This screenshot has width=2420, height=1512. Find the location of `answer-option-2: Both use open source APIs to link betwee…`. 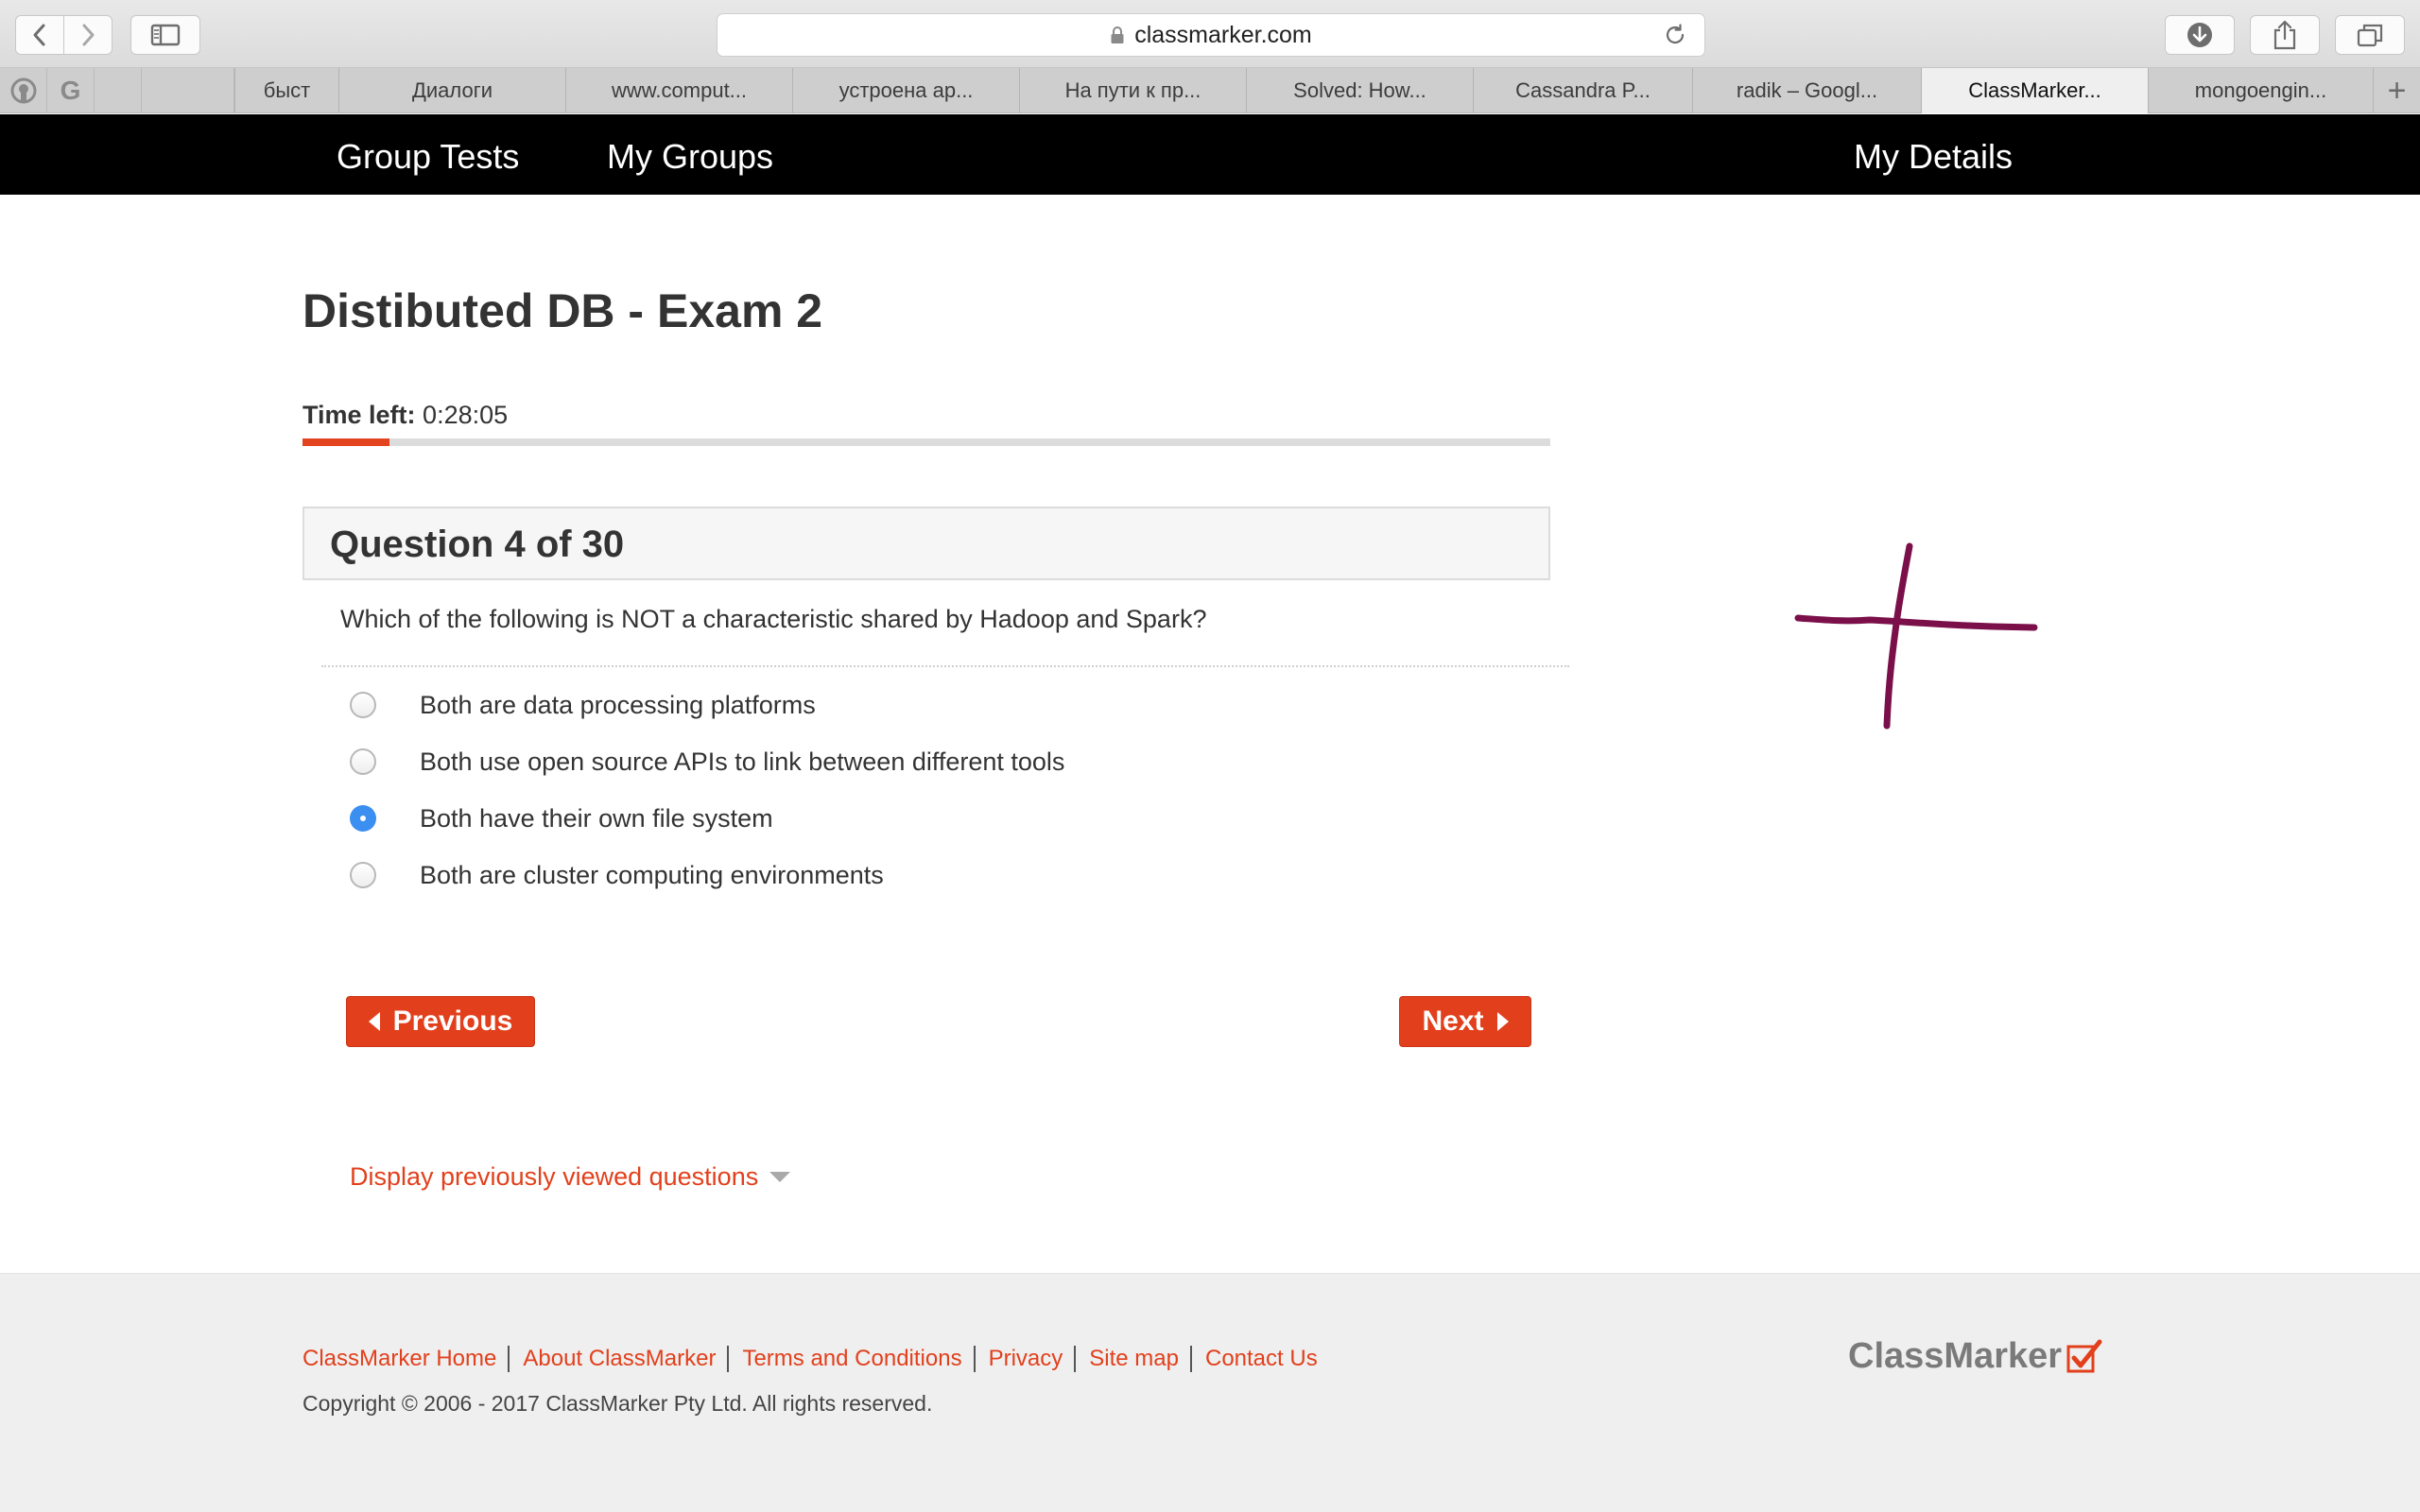

answer-option-2: Both use open source APIs to link betwee… is located at coordinates (917, 761).